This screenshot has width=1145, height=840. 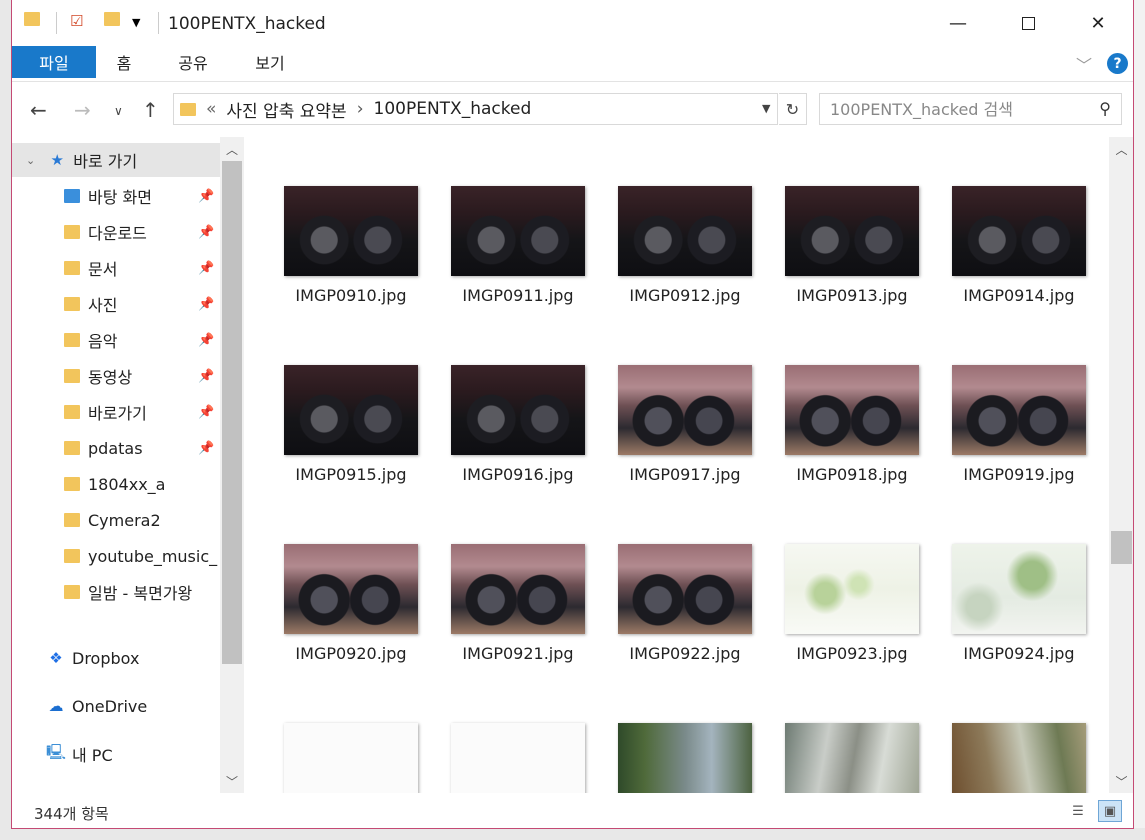 I want to click on file-item: IMGP0923.jpg, so click(x=852, y=603).